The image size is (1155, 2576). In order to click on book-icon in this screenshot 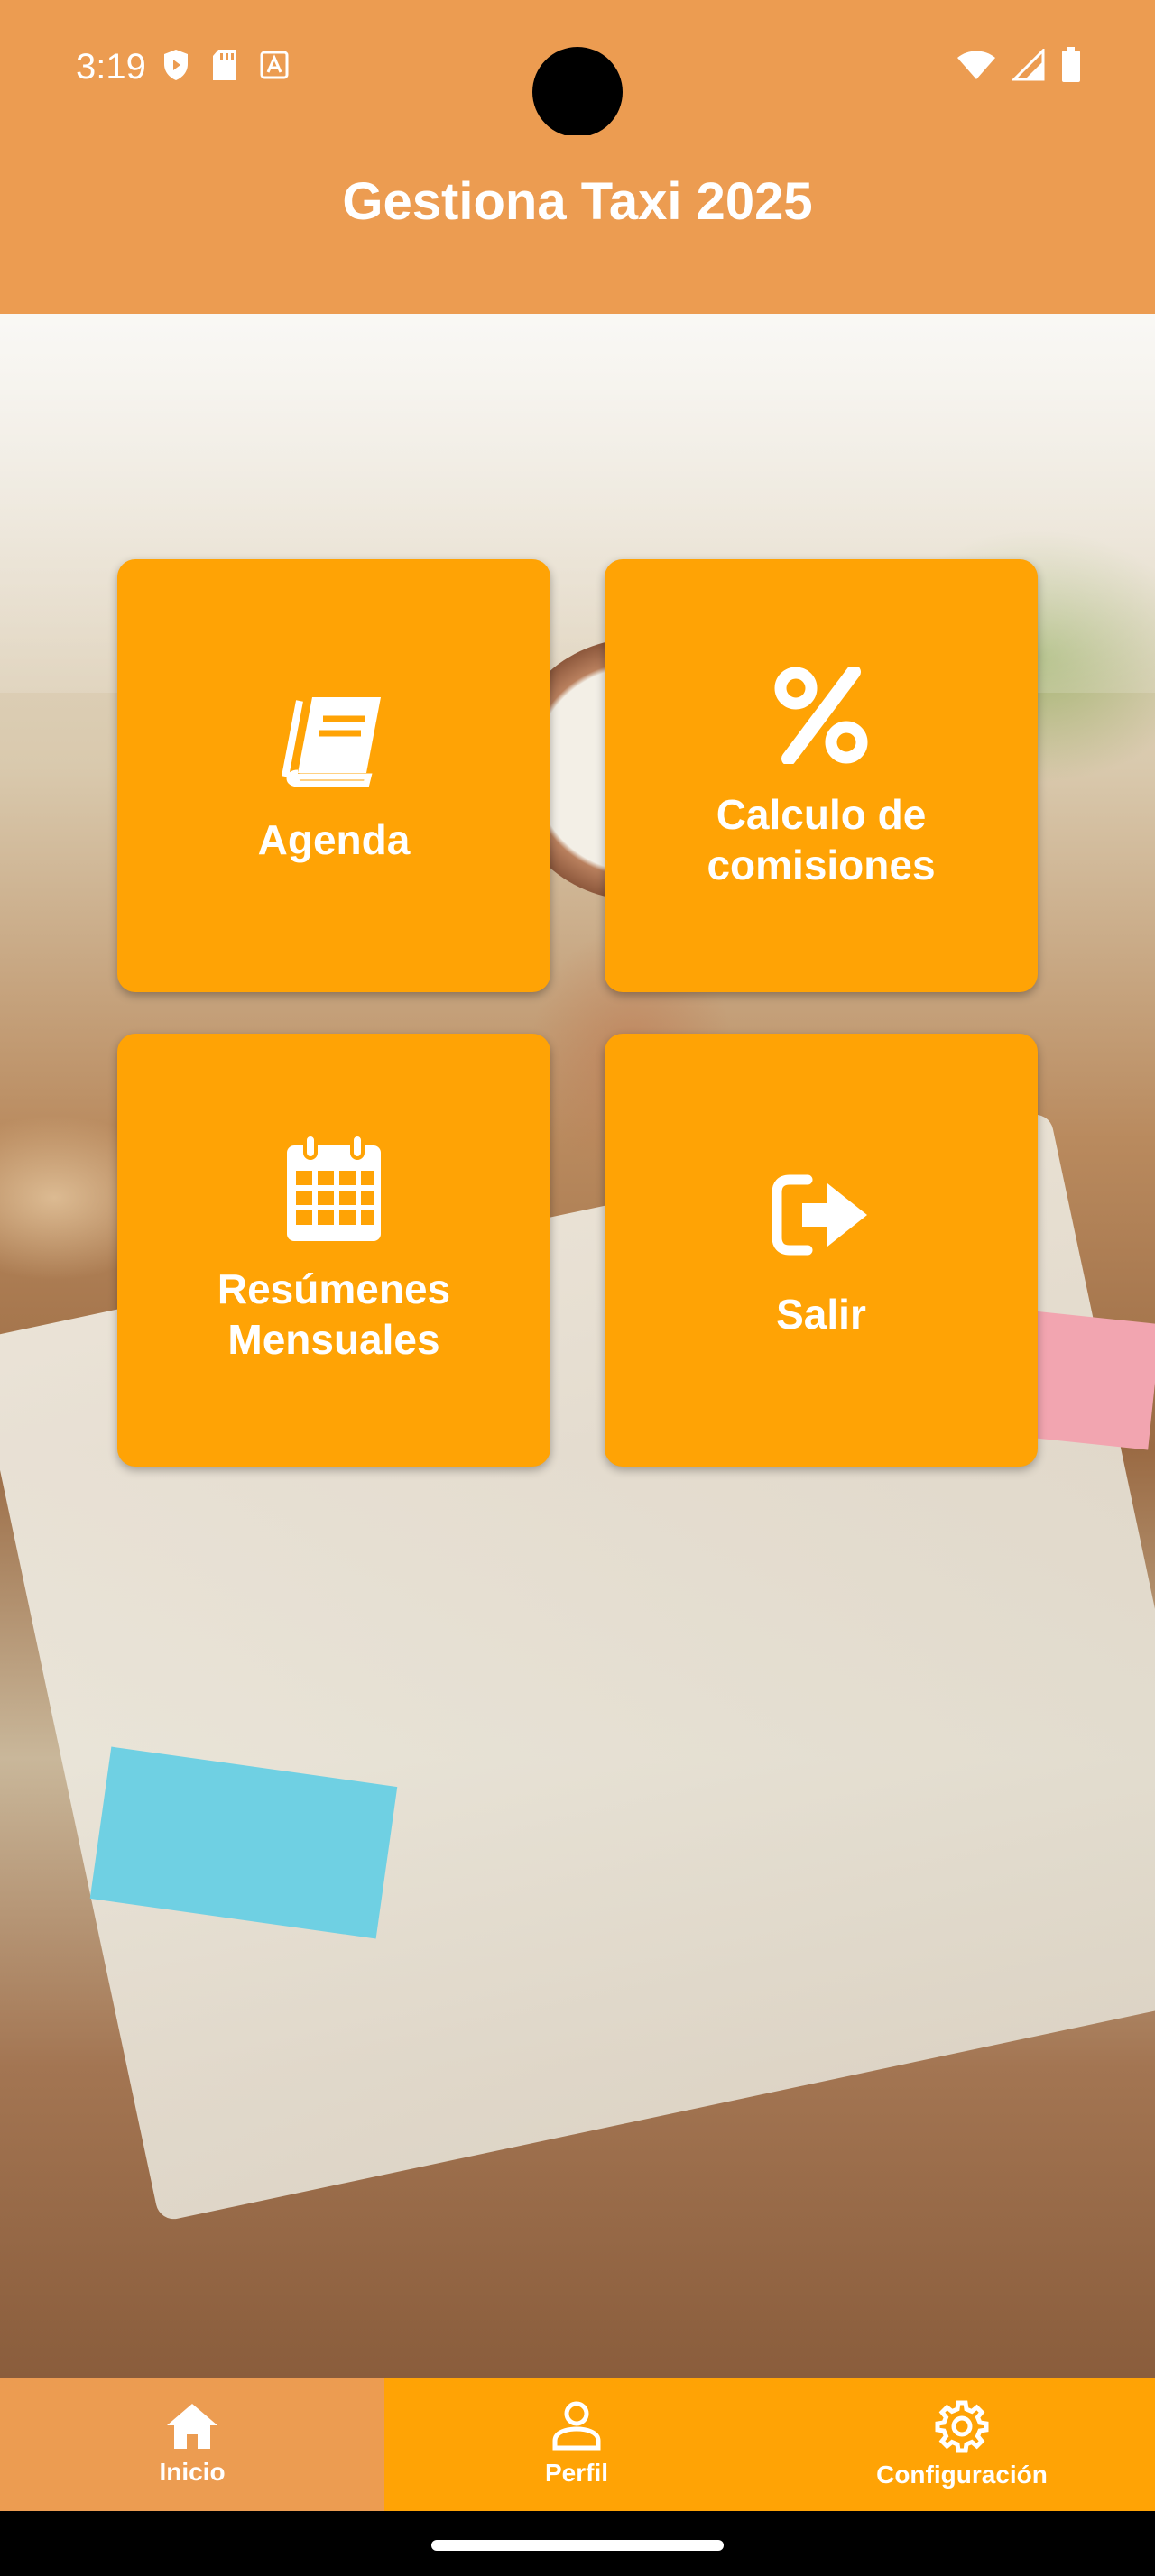, I will do `click(334, 740)`.